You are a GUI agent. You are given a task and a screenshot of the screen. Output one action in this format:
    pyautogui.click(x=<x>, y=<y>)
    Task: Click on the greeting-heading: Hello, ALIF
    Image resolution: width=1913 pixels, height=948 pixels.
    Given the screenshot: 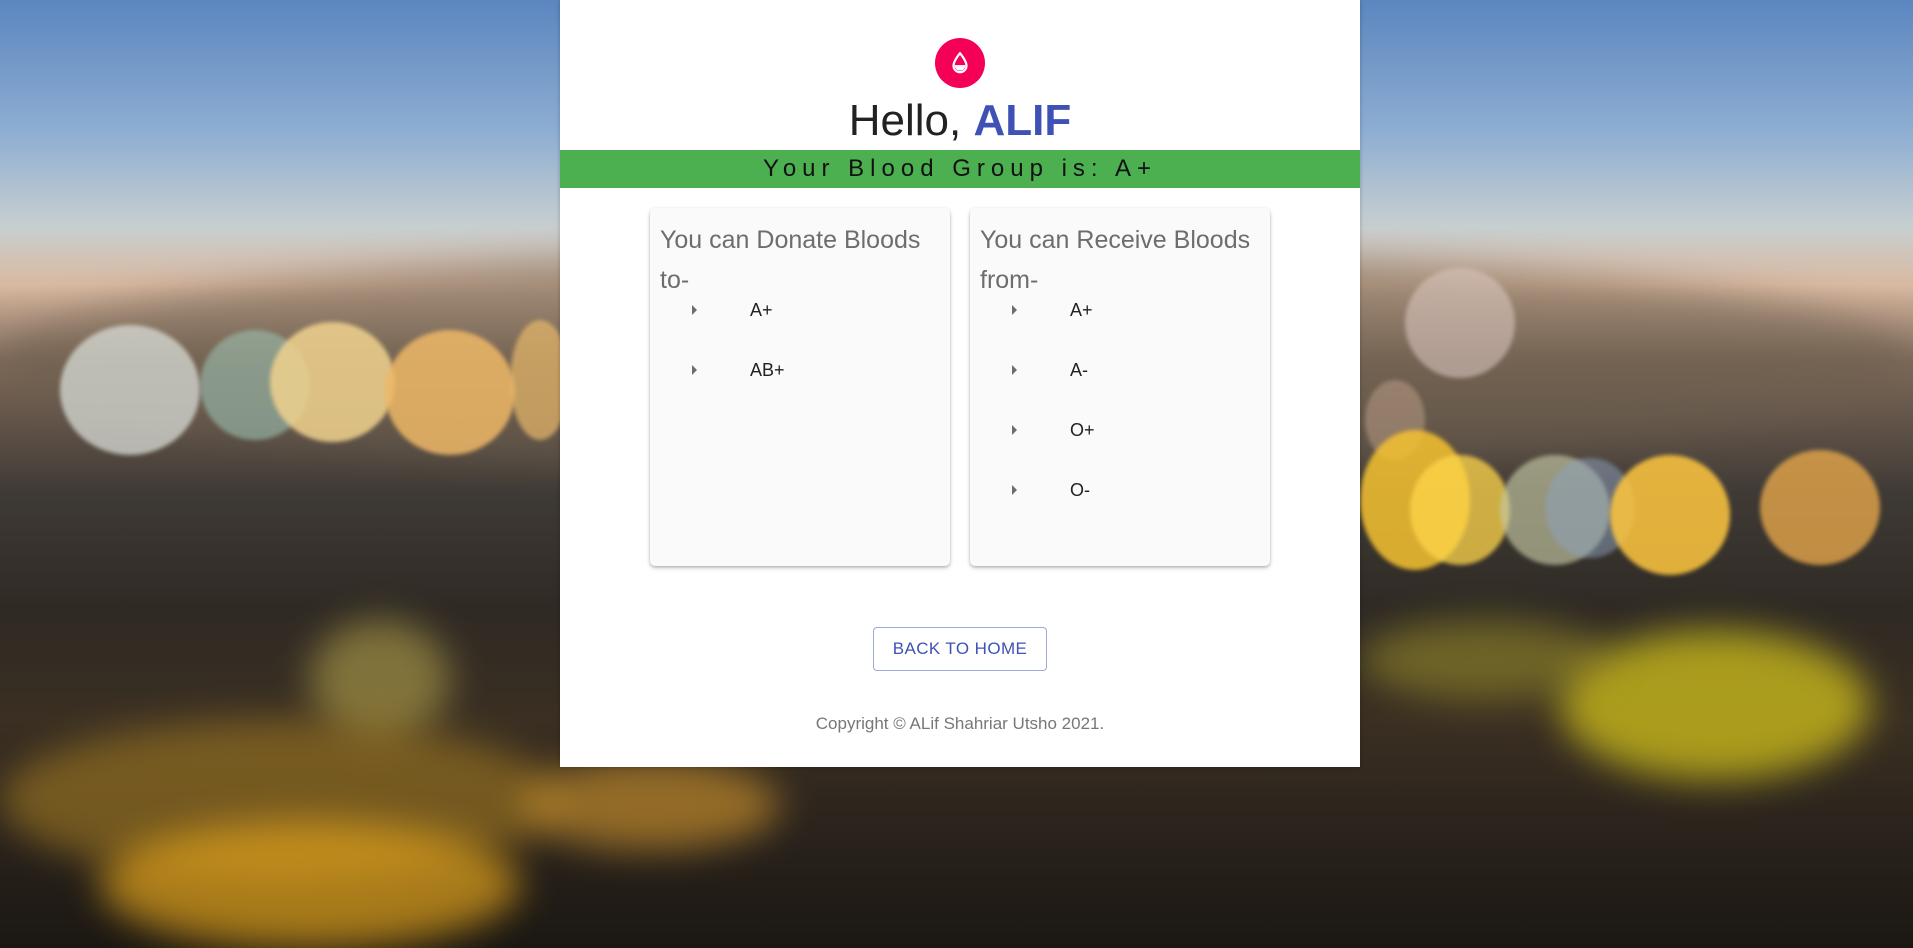 What is the action you would take?
    pyautogui.click(x=960, y=121)
    